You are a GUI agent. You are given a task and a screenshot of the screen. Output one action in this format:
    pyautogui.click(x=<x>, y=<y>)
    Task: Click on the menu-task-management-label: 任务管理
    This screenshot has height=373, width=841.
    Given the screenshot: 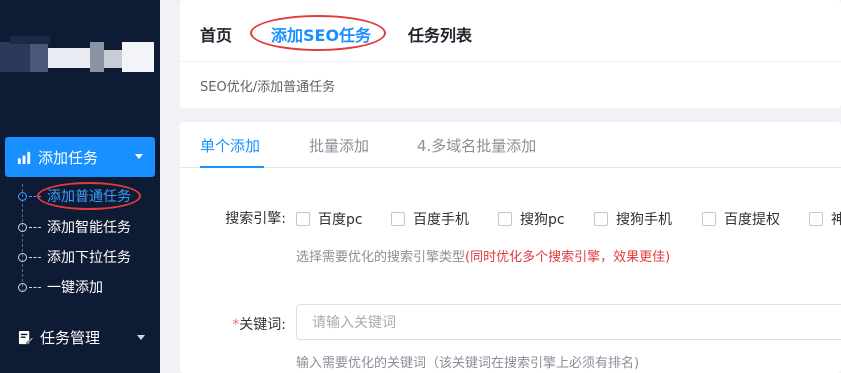 What is the action you would take?
    pyautogui.click(x=70, y=337)
    